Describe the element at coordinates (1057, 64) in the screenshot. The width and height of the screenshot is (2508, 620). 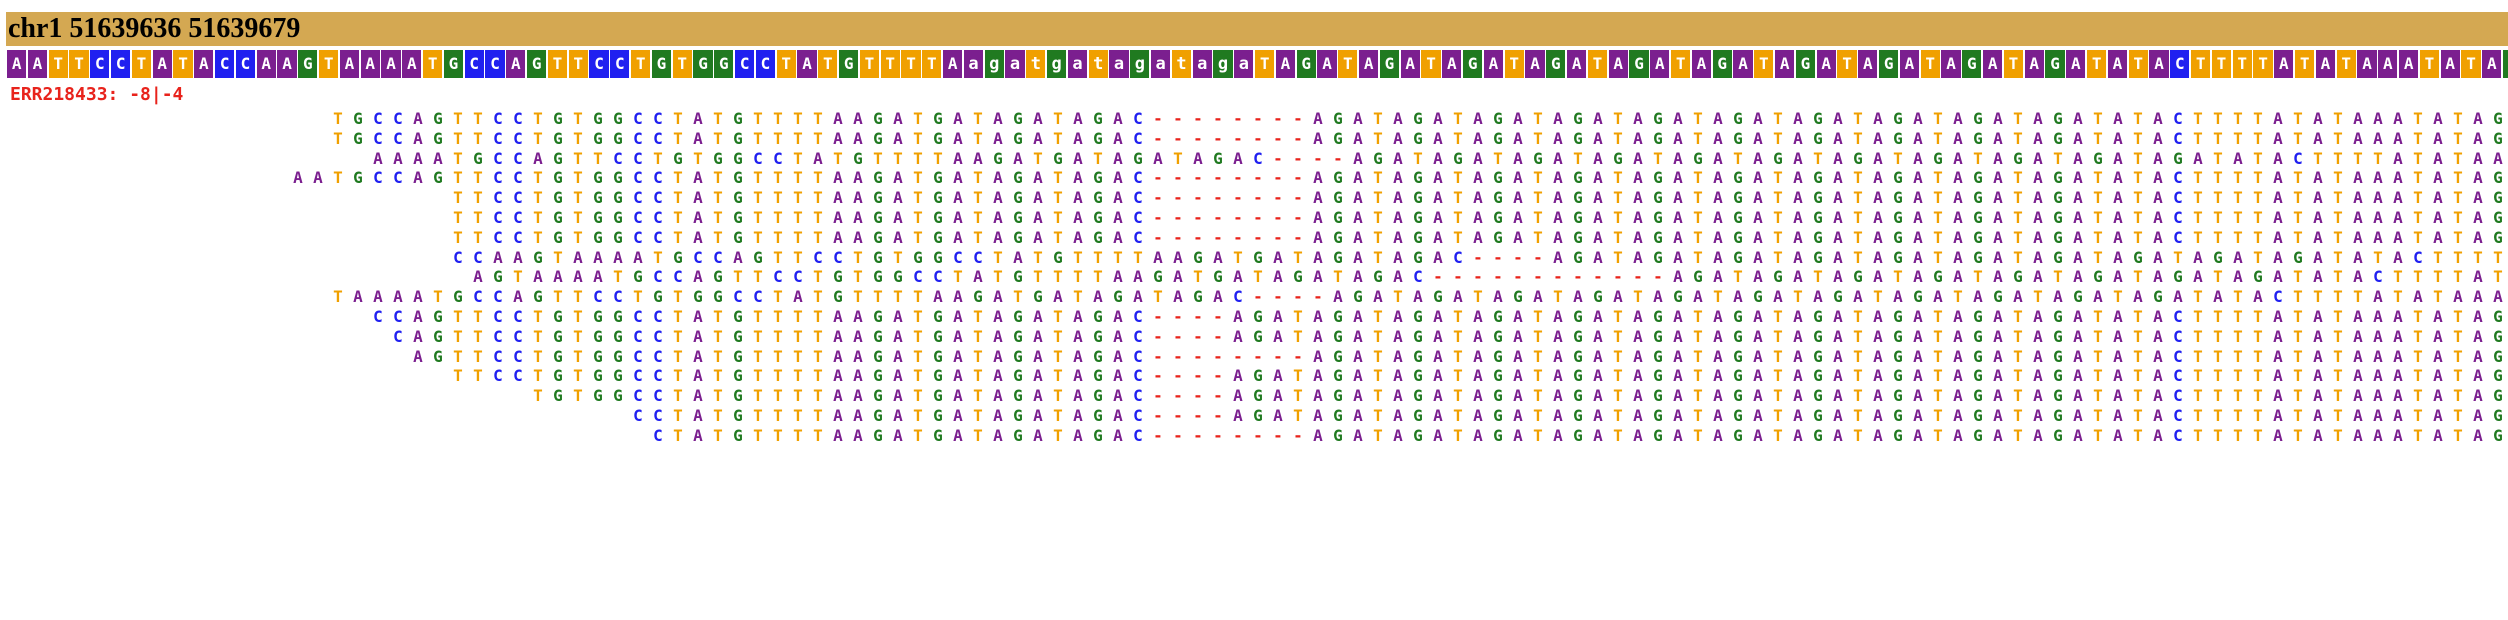
I see `reference-base: g` at that location.